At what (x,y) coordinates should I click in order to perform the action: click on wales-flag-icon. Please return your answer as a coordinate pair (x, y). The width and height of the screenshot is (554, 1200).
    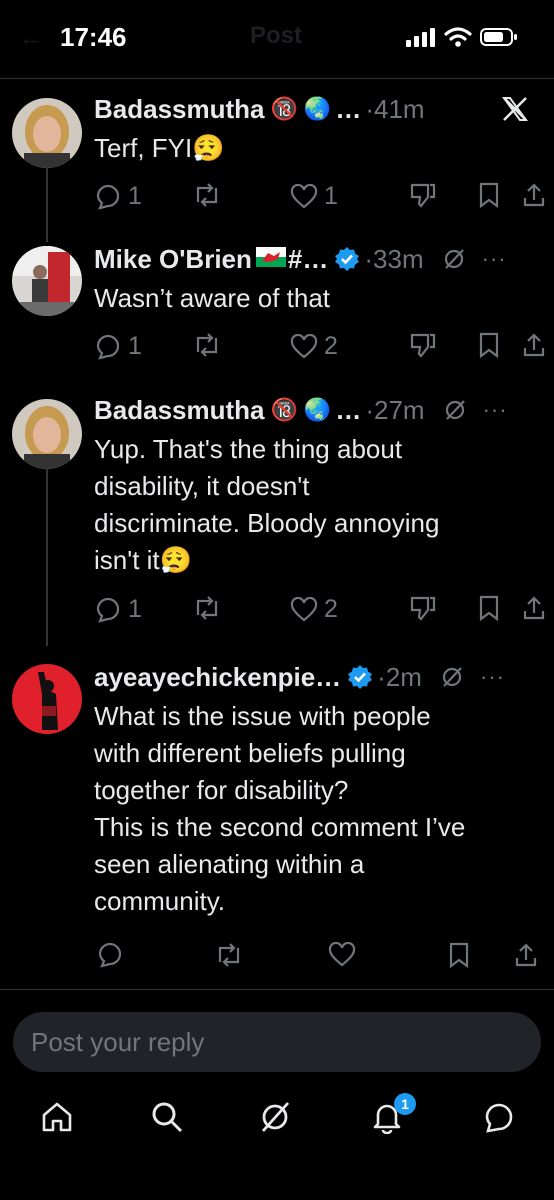
    Looking at the image, I should click on (270, 259).